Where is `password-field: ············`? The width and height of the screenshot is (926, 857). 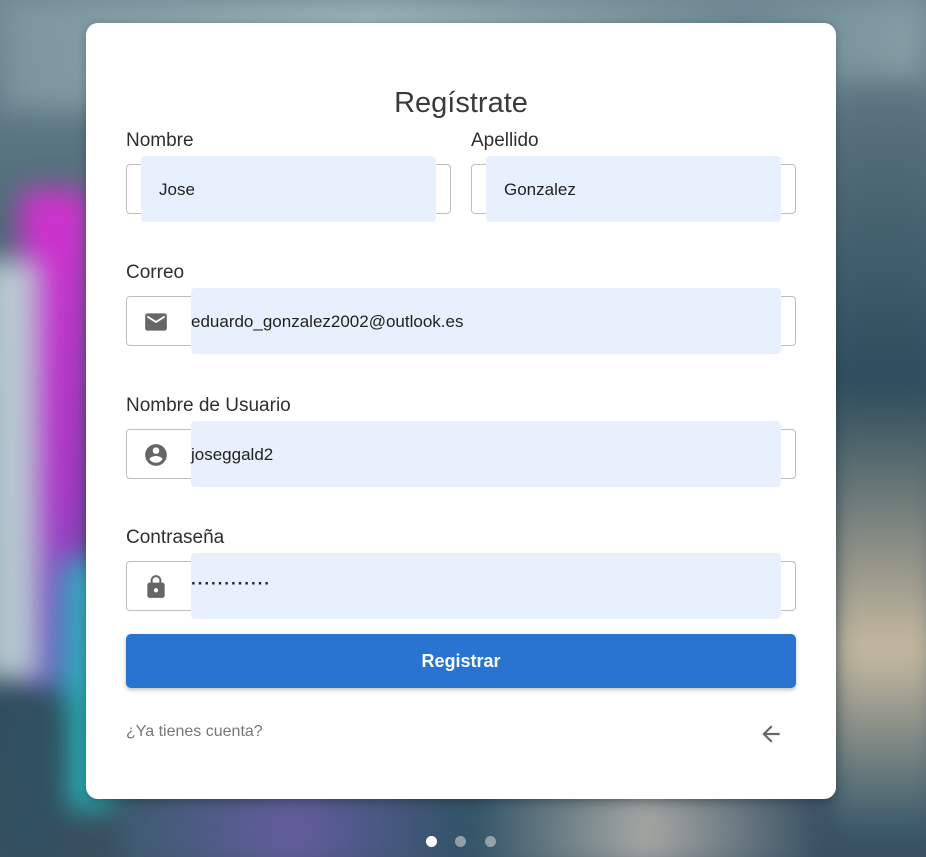
password-field: ············ is located at coordinates (461, 586).